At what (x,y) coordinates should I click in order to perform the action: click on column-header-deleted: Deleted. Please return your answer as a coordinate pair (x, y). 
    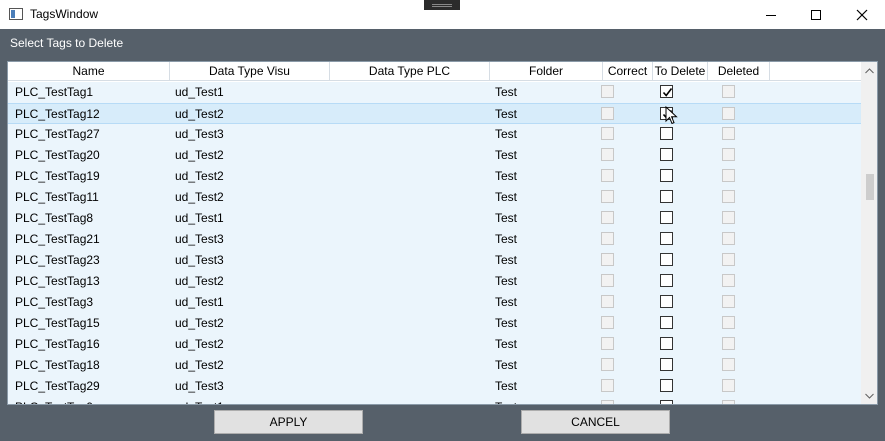
    Looking at the image, I should click on (739, 71).